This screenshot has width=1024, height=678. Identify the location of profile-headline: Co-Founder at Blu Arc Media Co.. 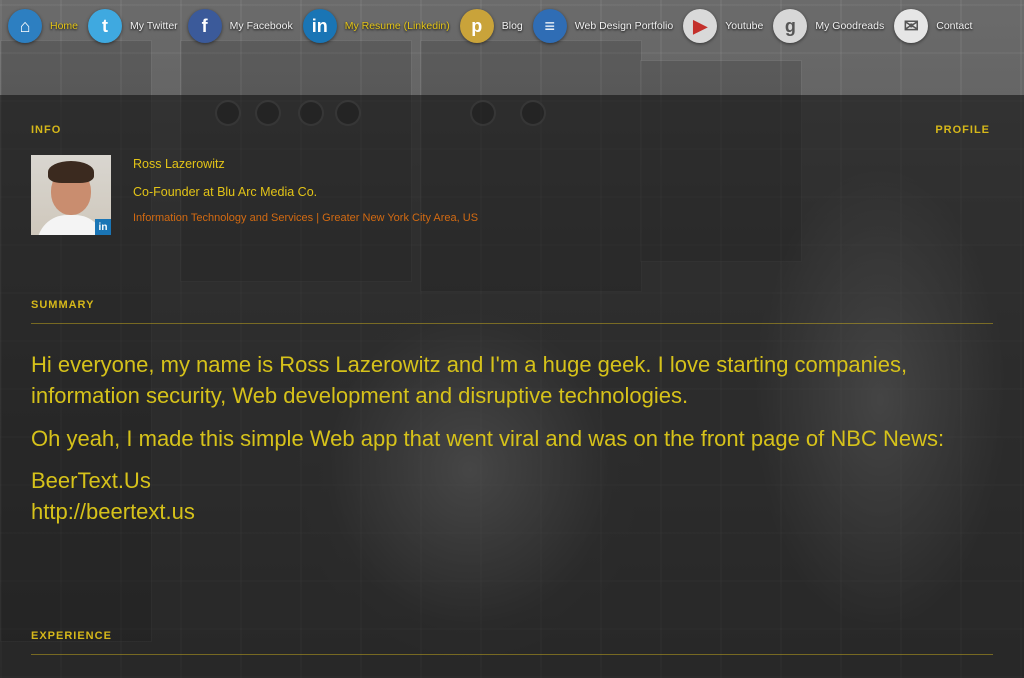
(225, 192).